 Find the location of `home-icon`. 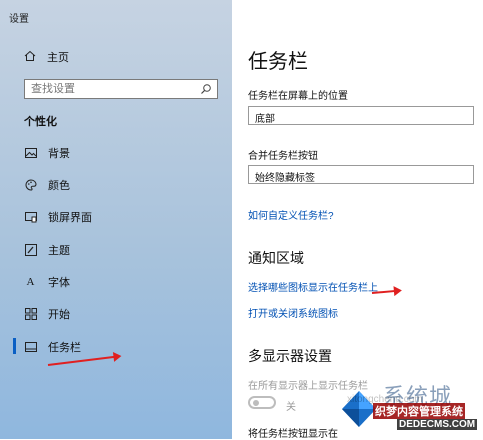

home-icon is located at coordinates (30, 57).